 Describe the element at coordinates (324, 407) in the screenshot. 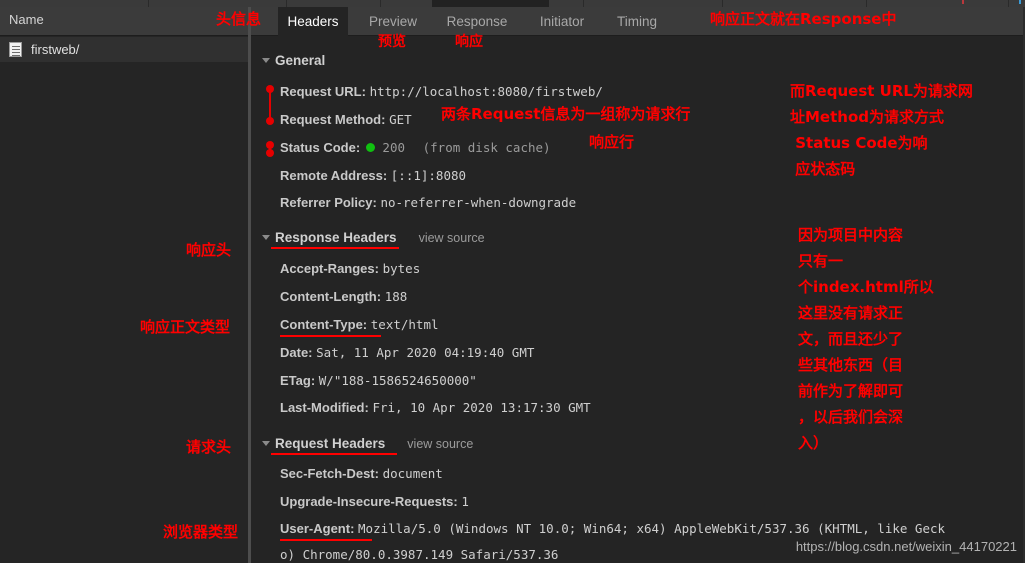

I see `header-key: Last-Modified:` at that location.